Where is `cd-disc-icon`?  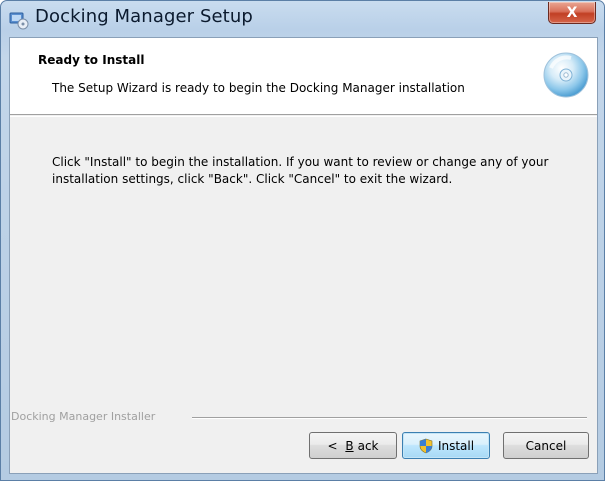
cd-disc-icon is located at coordinates (566, 75).